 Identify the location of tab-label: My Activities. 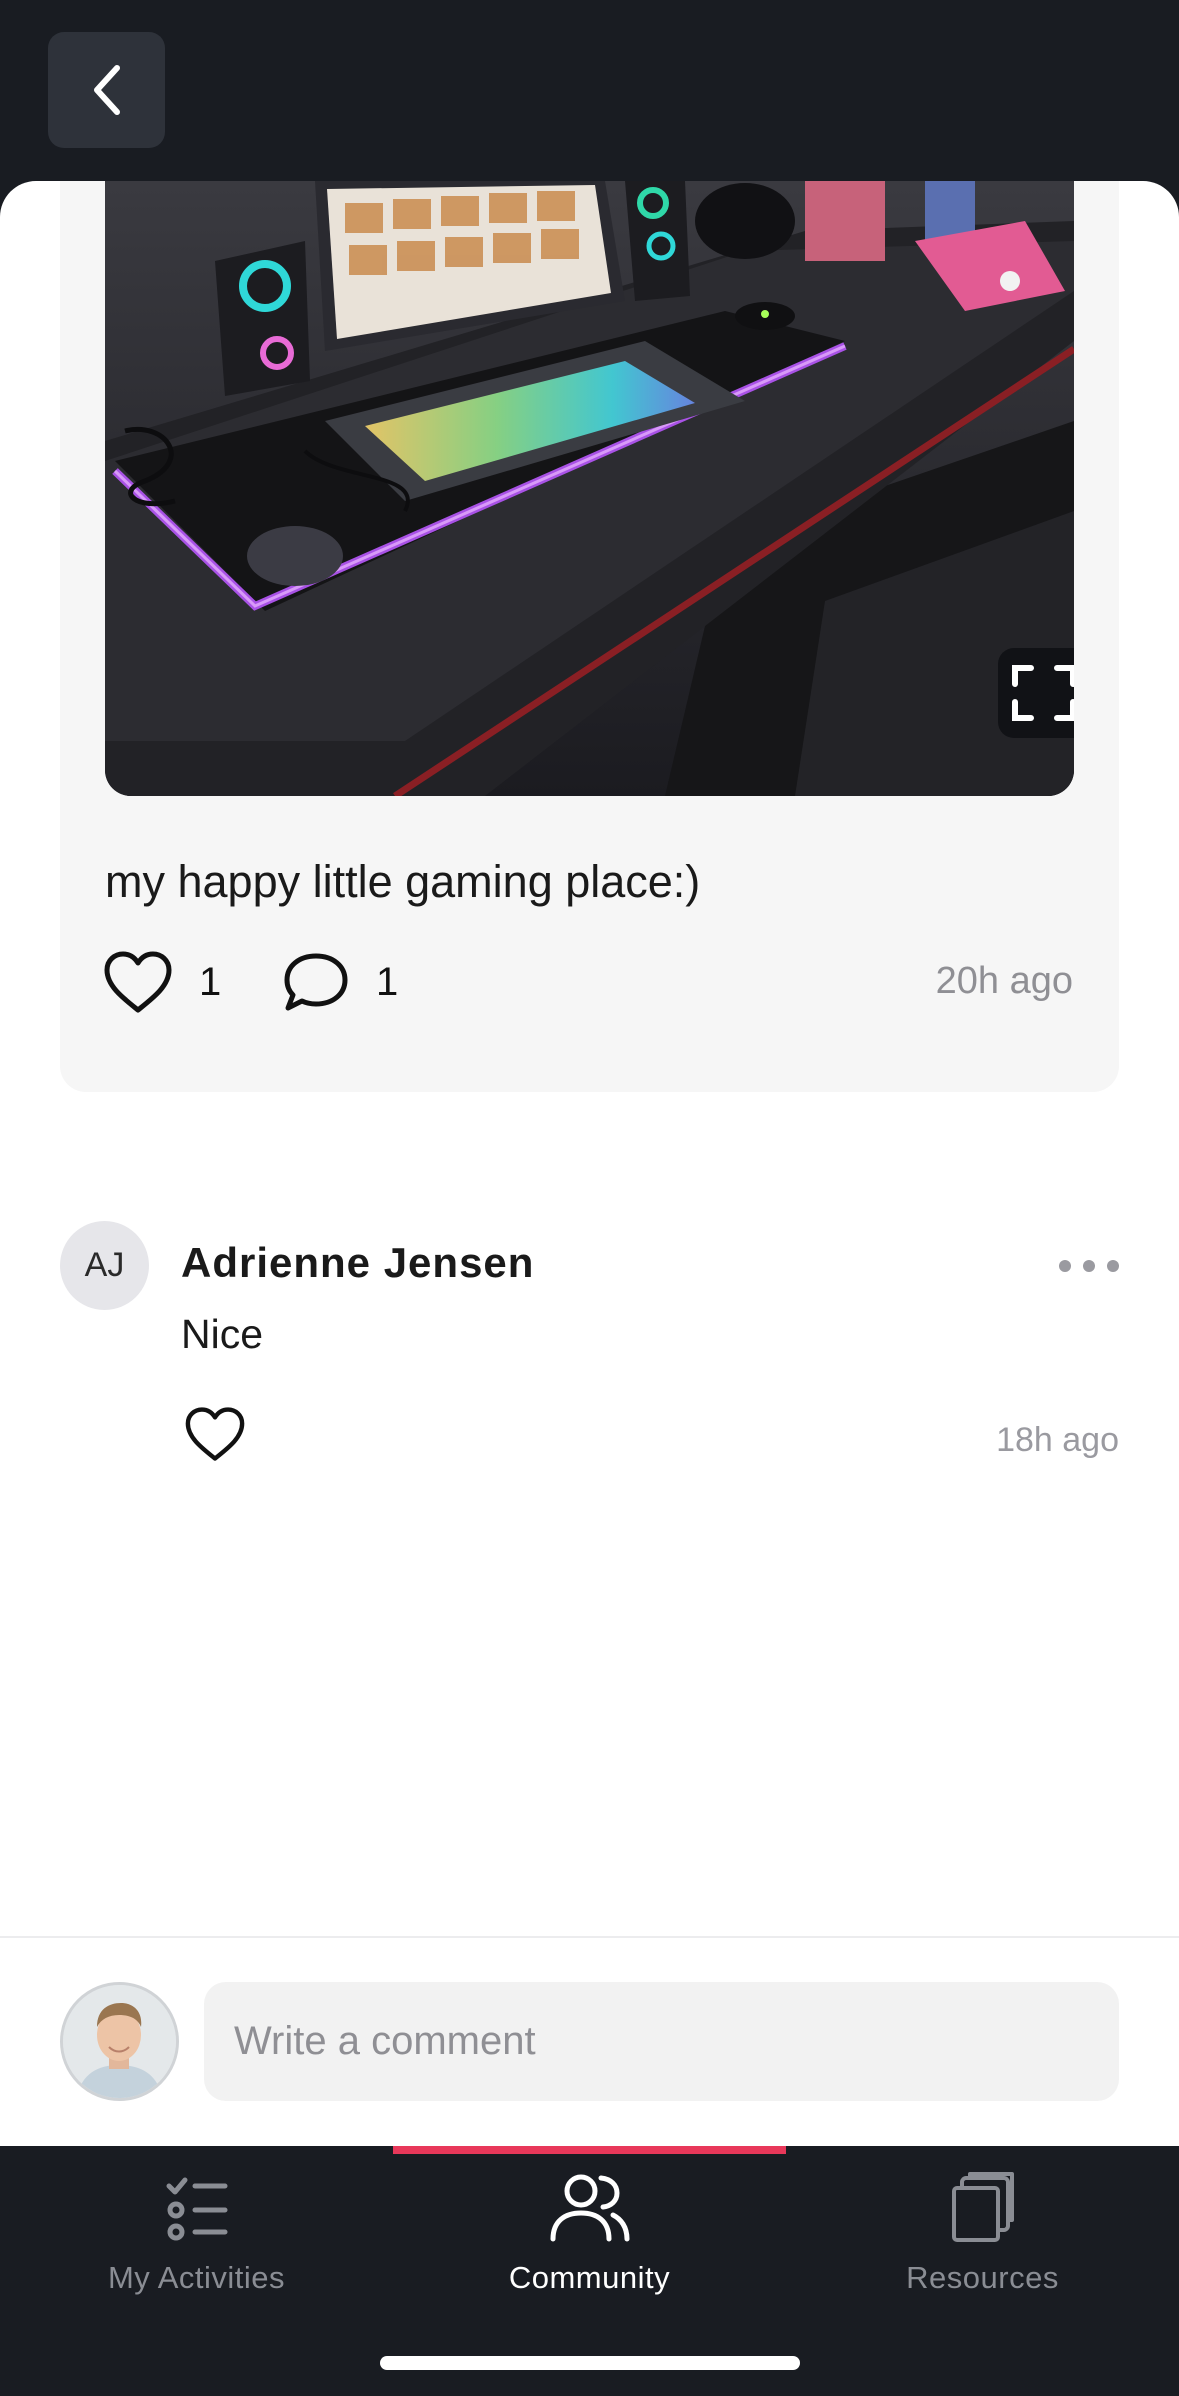
(196, 2277).